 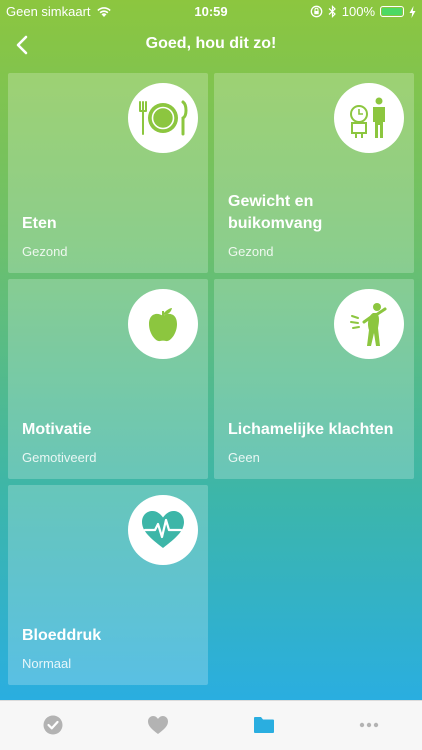 What do you see at coordinates (59, 457) in the screenshot?
I see `tile-subtitle: Gemotiveerd` at bounding box center [59, 457].